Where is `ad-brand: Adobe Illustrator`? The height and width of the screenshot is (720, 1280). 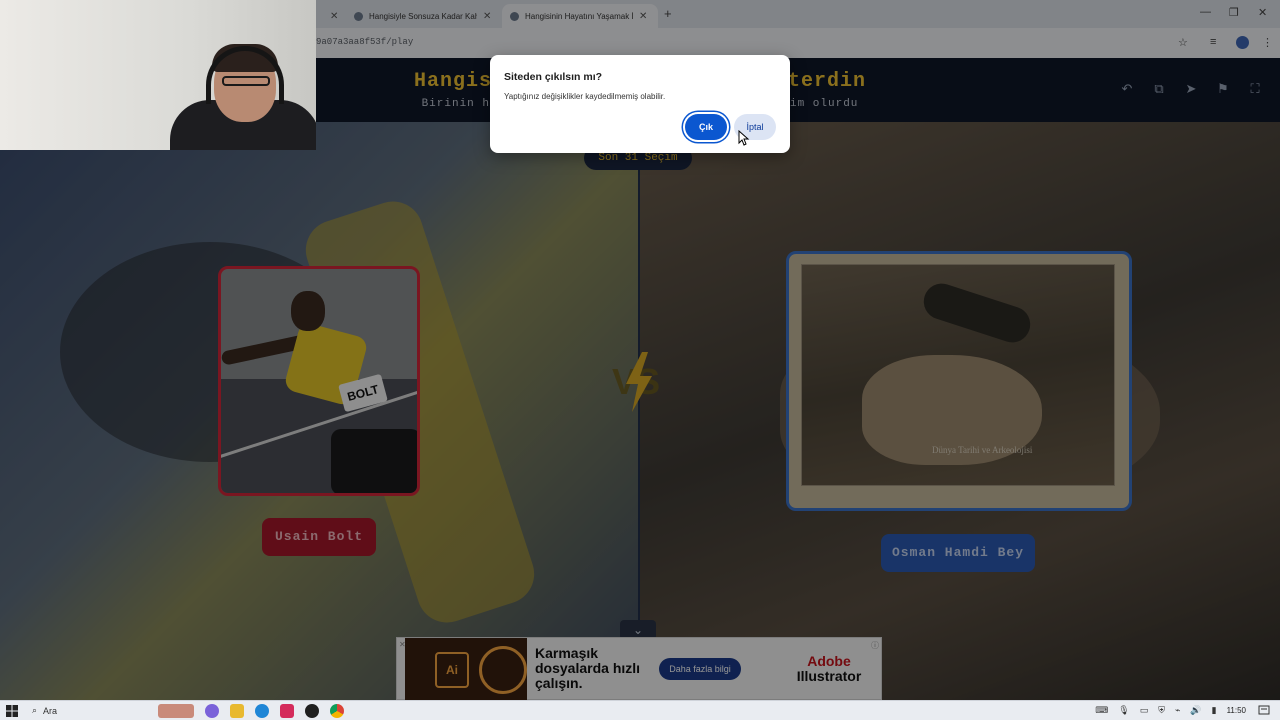
ad-brand: Adobe Illustrator is located at coordinates (829, 668).